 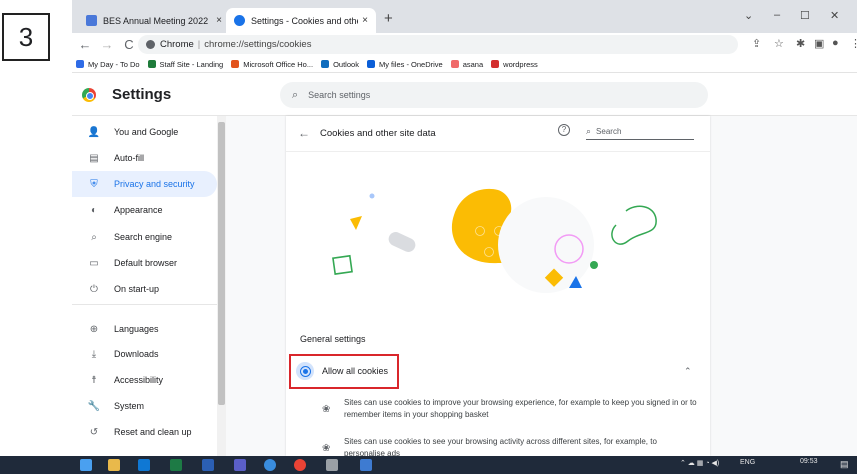 I want to click on excel-icon, so click(x=176, y=465).